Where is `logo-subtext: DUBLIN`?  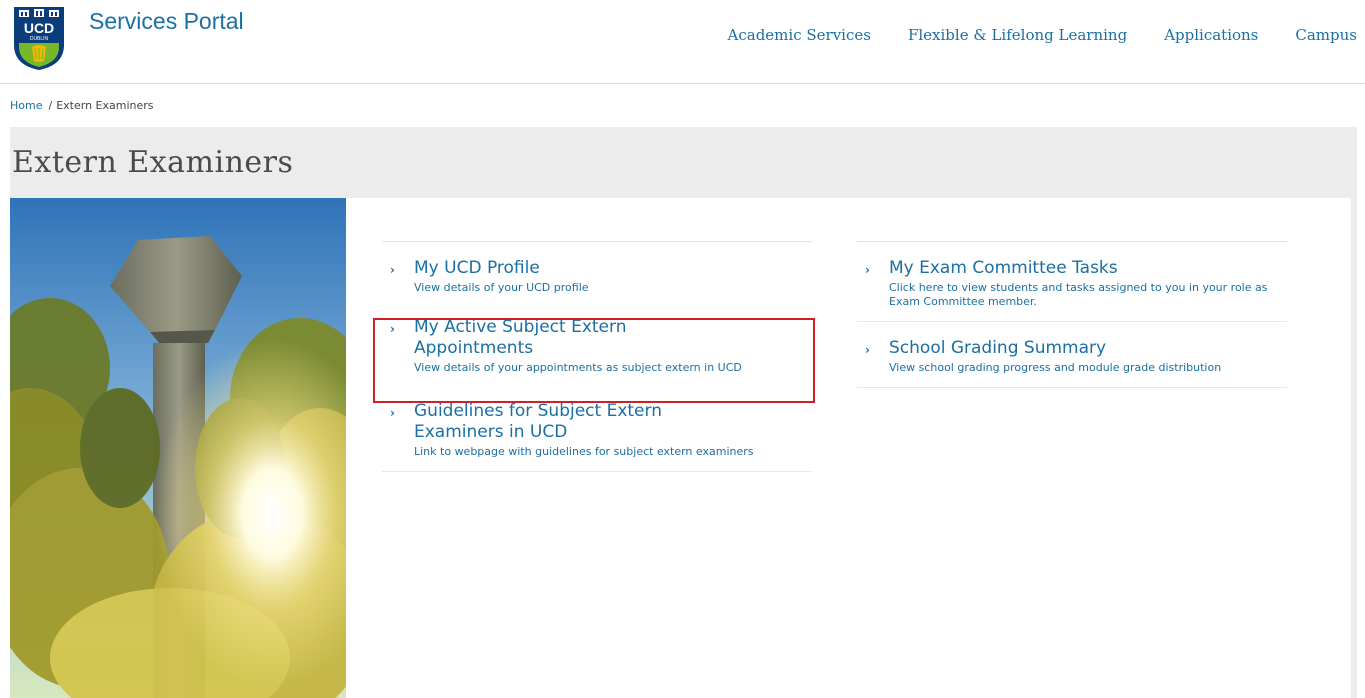 logo-subtext: DUBLIN is located at coordinates (39, 39).